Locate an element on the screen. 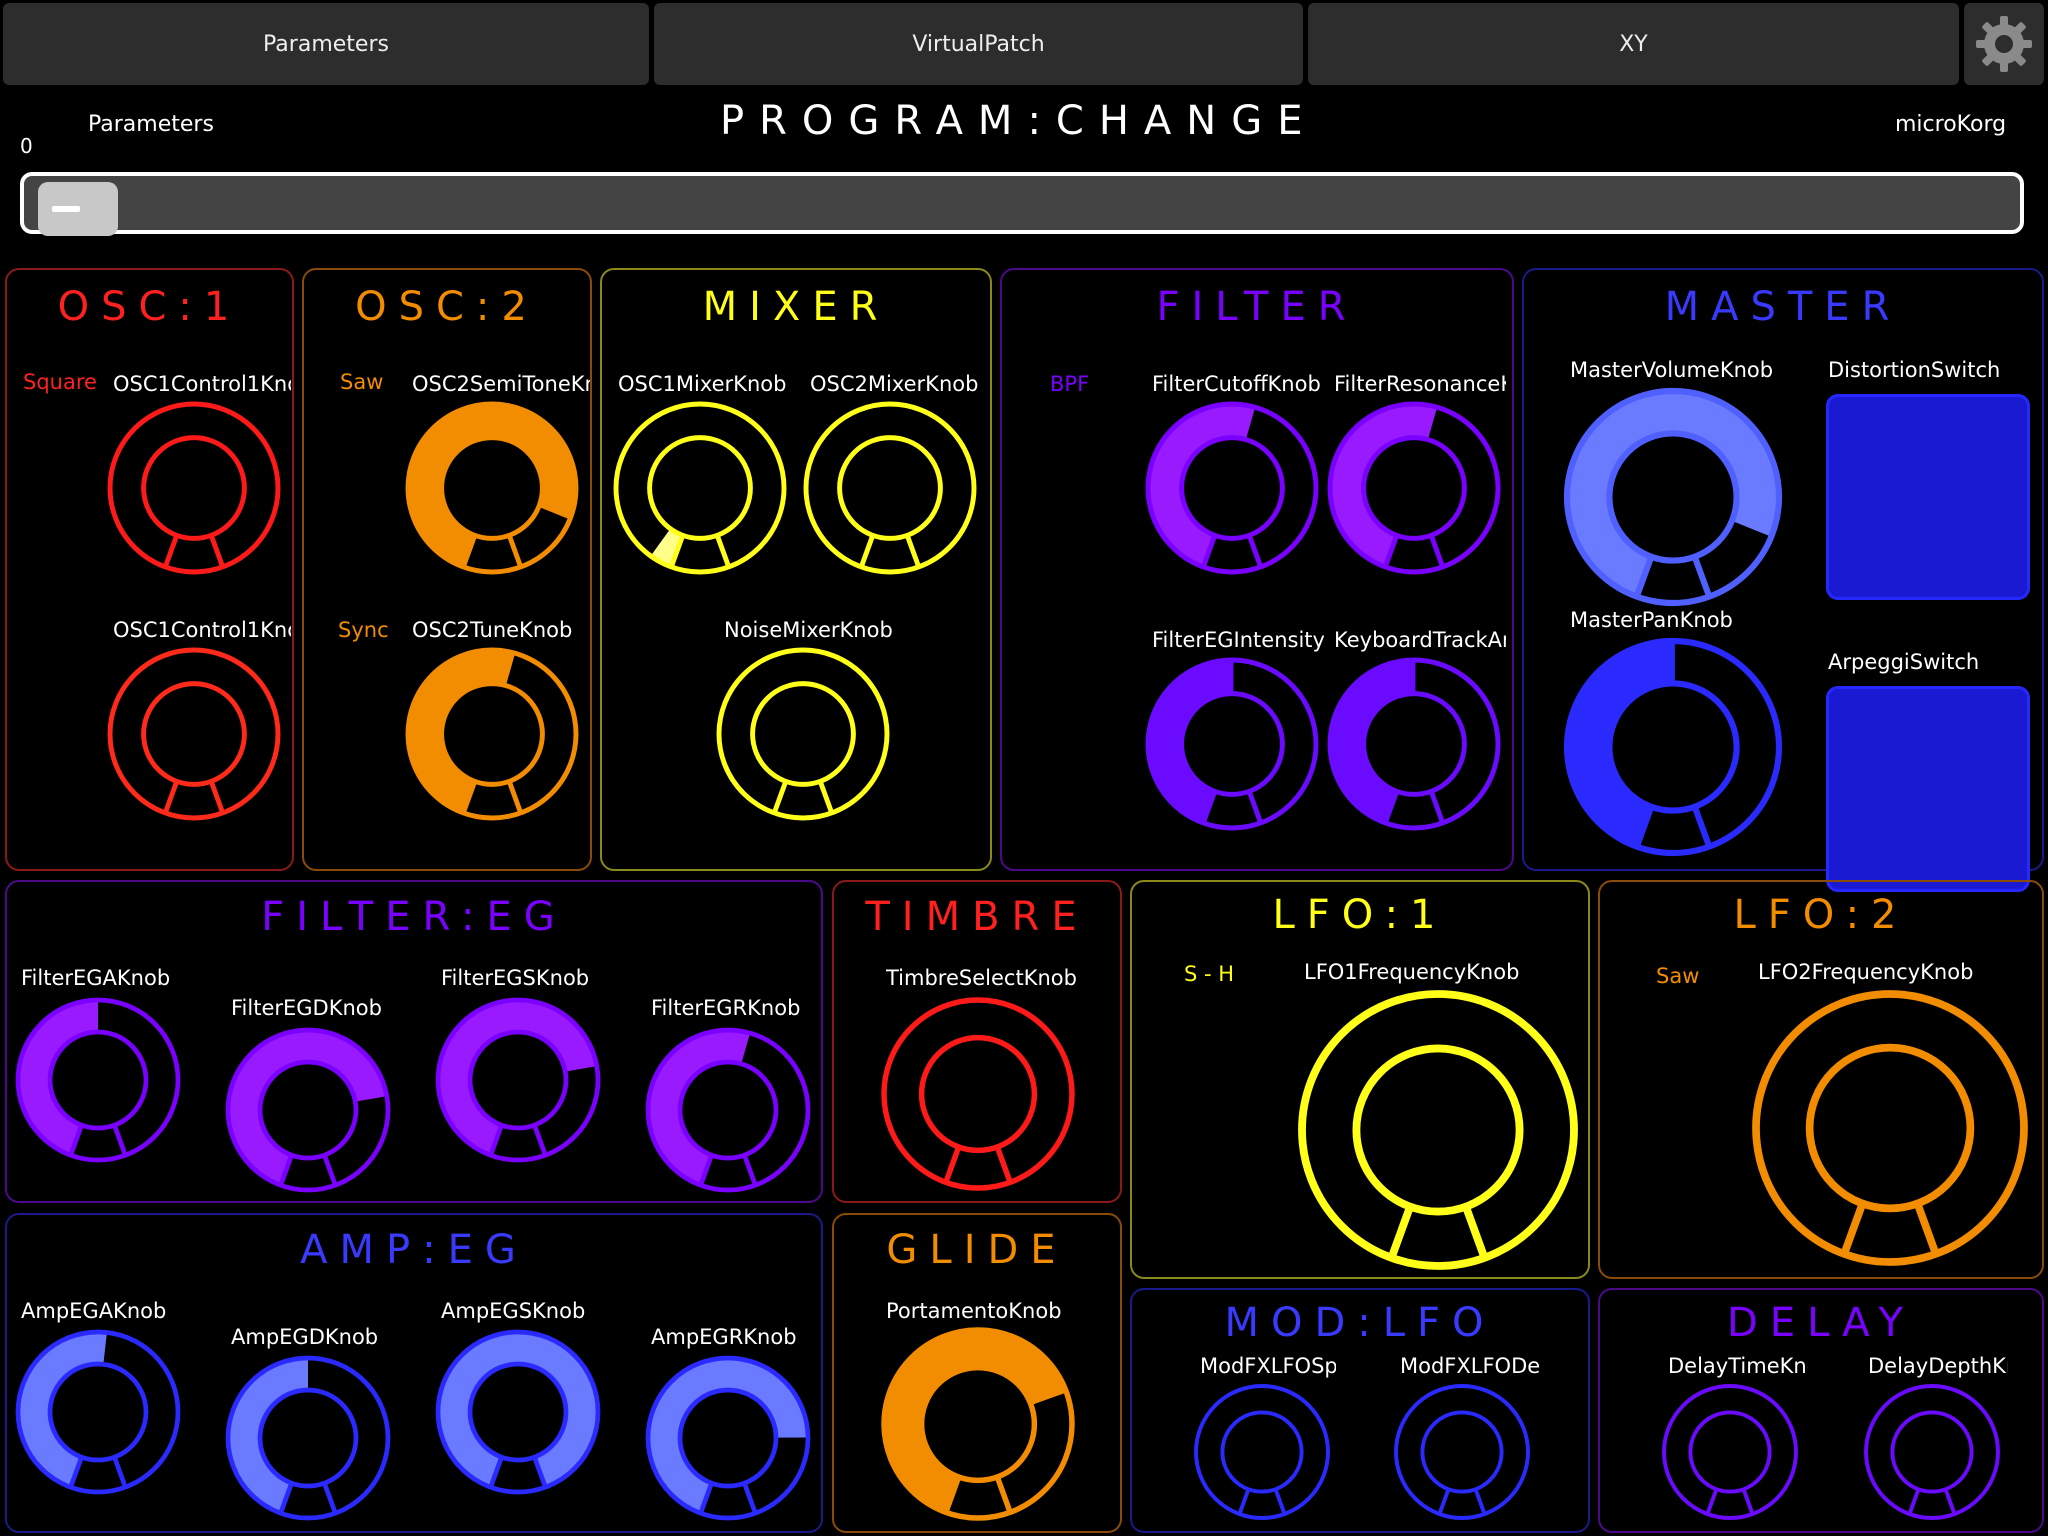  panel-title: MIXER is located at coordinates (796, 307).